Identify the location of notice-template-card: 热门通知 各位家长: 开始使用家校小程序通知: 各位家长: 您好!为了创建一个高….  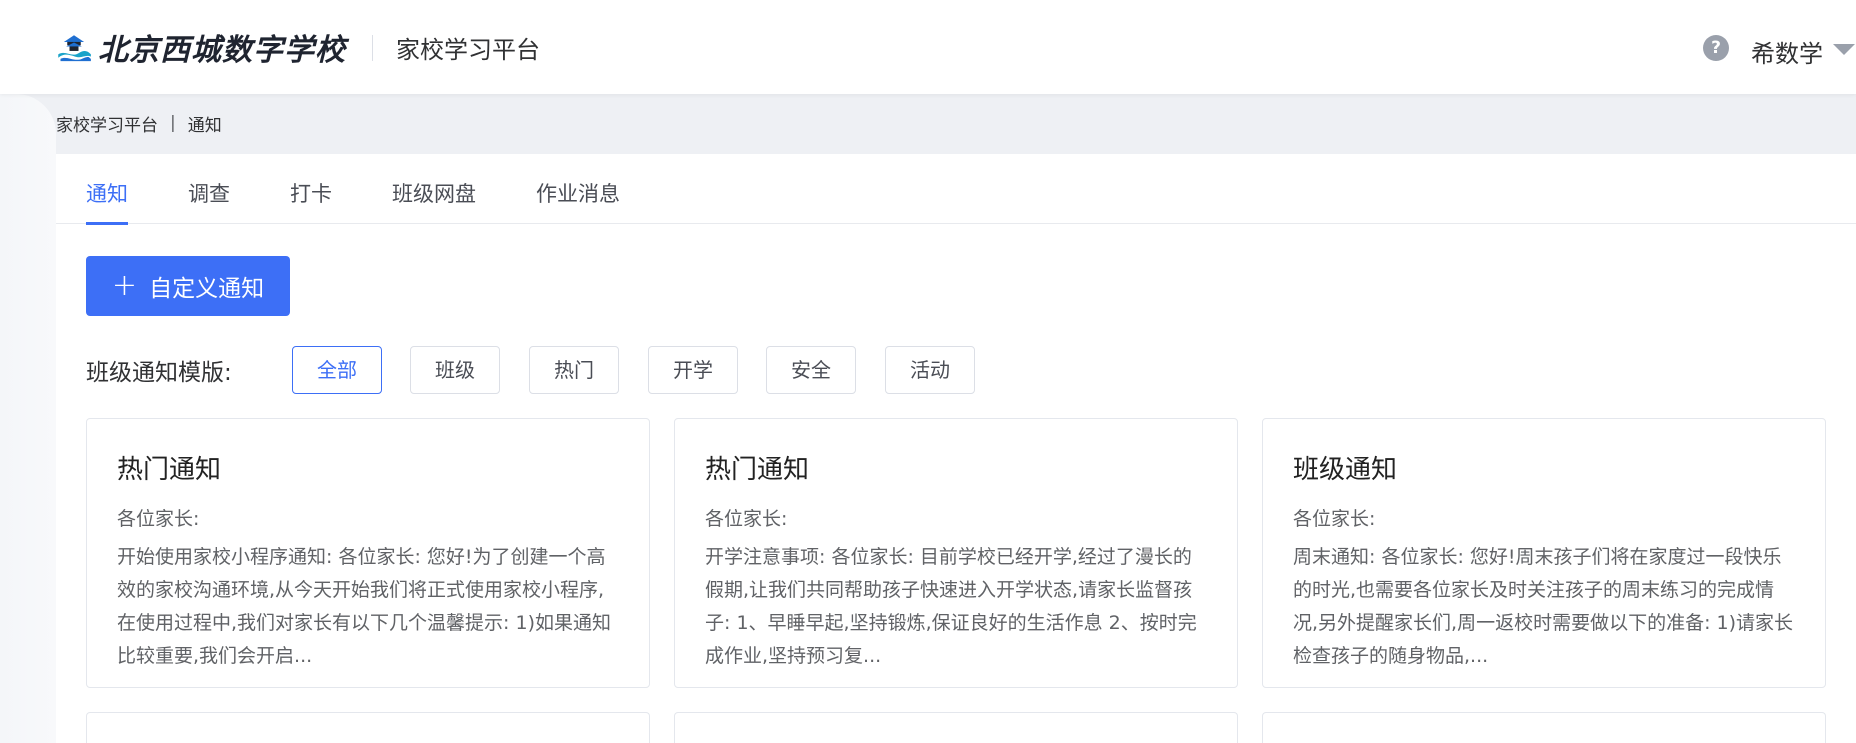
(368, 553).